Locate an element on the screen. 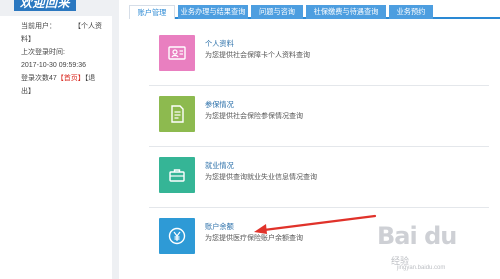 This screenshot has height=279, width=500. last-login-label: 上次登录时间: is located at coordinates (43, 52).